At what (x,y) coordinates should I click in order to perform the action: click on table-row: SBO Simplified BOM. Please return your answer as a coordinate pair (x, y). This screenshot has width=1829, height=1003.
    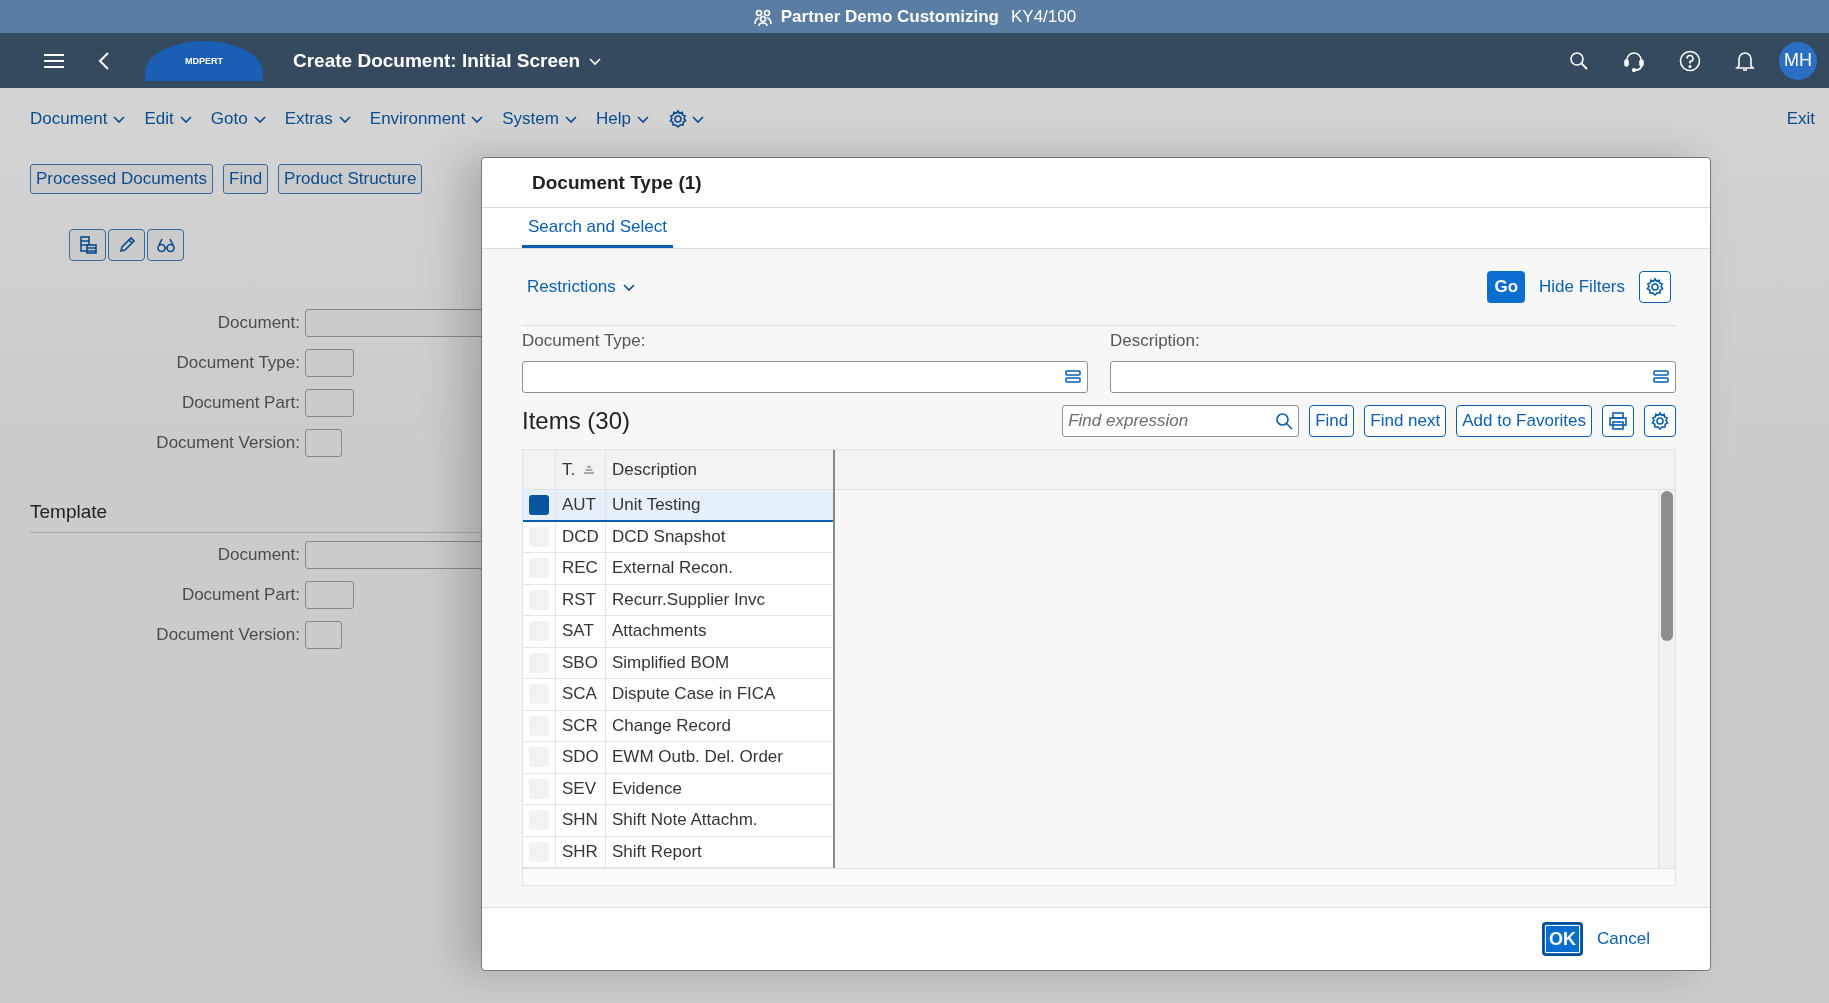
    Looking at the image, I should click on (678, 663).